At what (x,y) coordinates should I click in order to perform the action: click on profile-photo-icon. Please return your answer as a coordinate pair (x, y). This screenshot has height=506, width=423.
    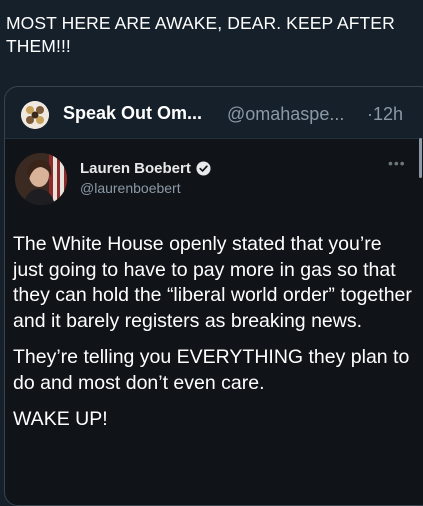
    Looking at the image, I should click on (41, 179).